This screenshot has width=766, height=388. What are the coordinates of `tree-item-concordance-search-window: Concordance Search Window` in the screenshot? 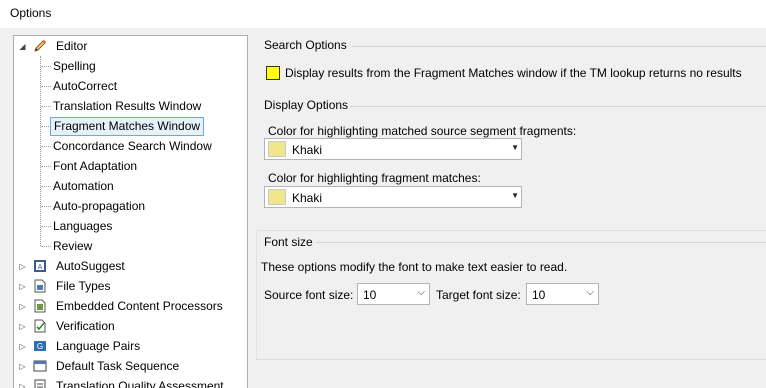 It's located at (132, 146).